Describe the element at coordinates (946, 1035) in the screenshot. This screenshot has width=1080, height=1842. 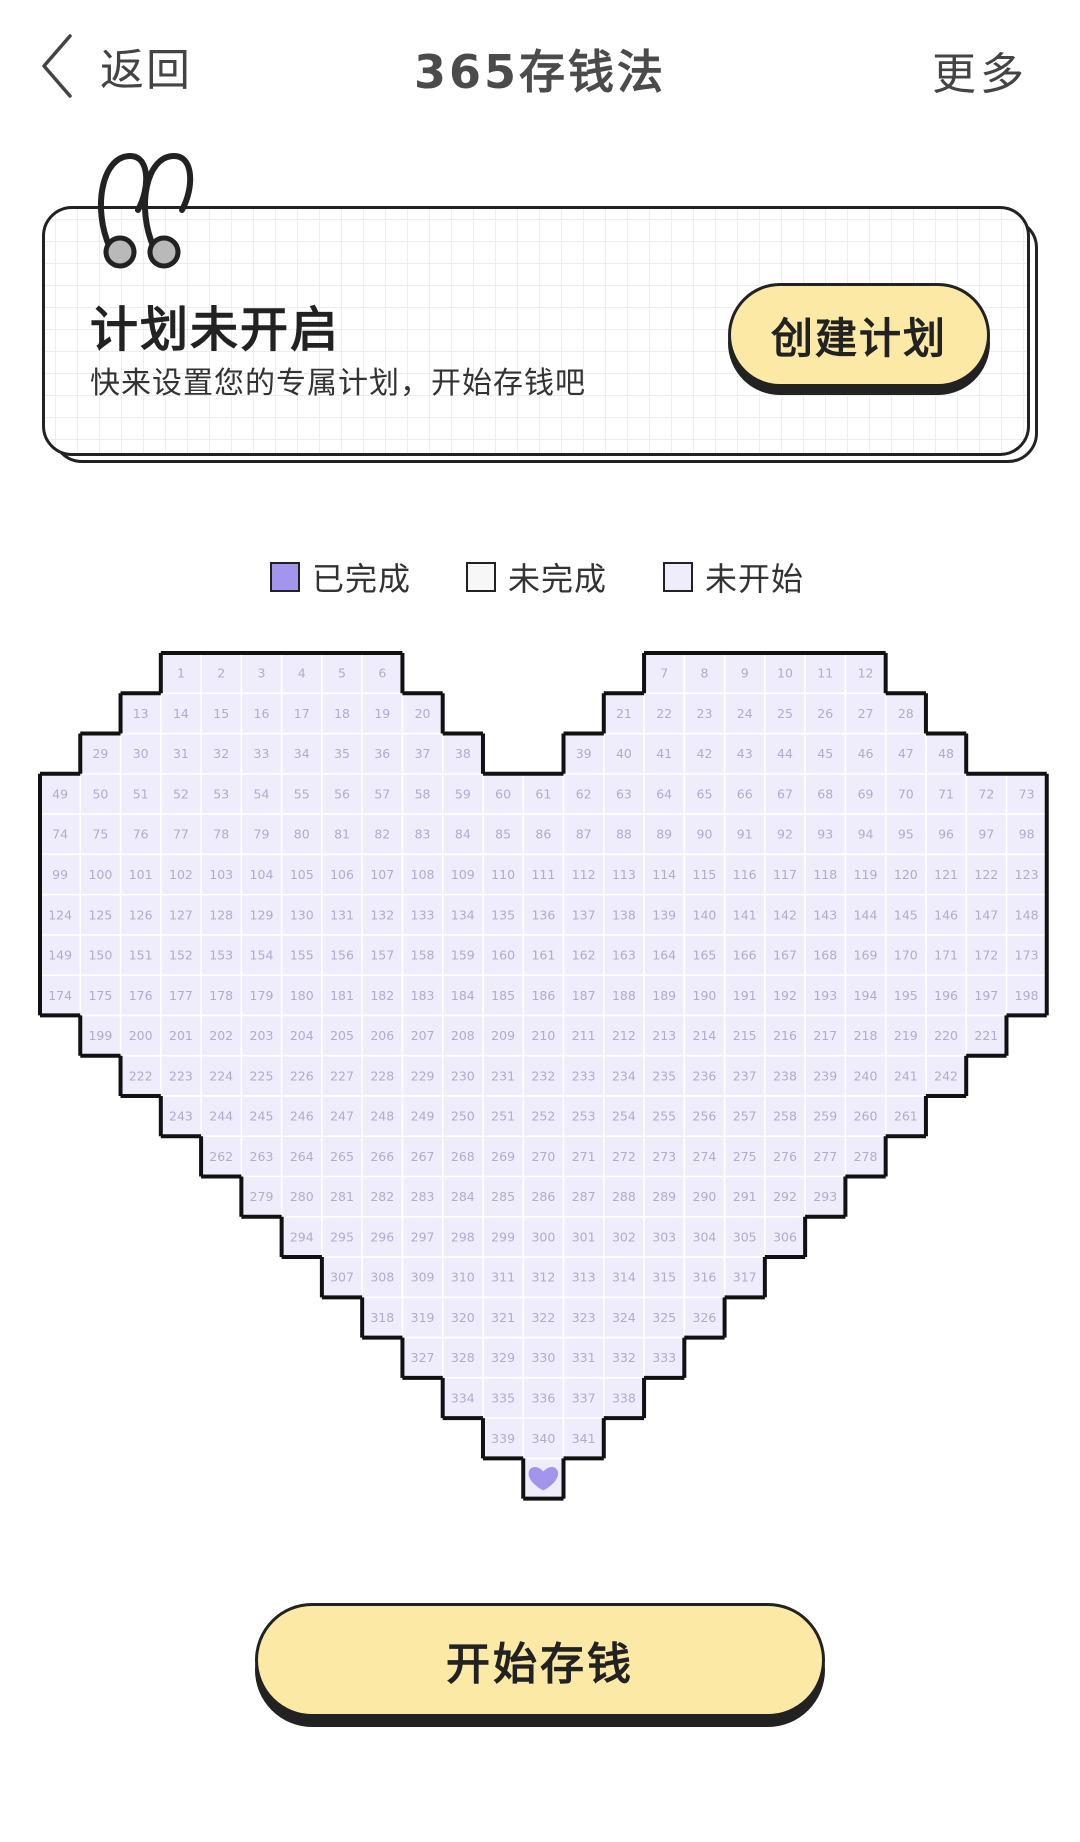
I see `day-cell-220: 220` at that location.